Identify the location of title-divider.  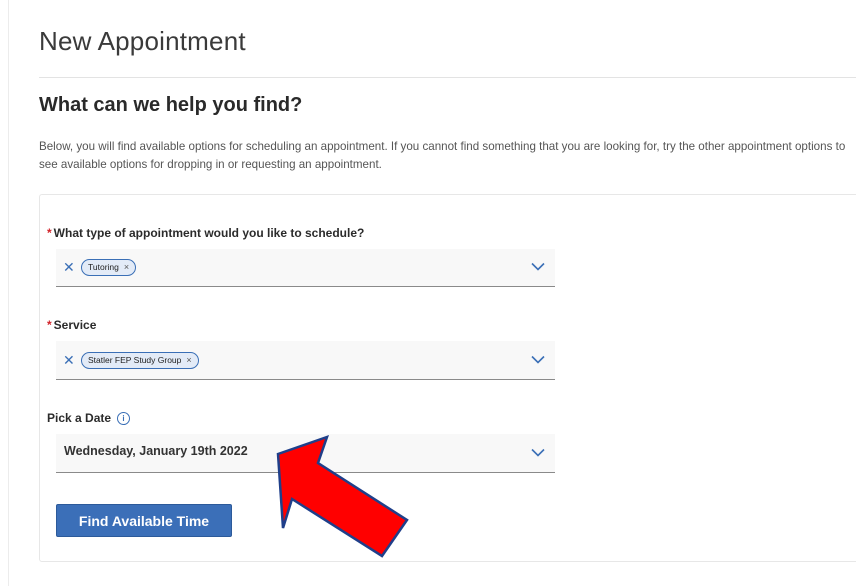
(447, 77).